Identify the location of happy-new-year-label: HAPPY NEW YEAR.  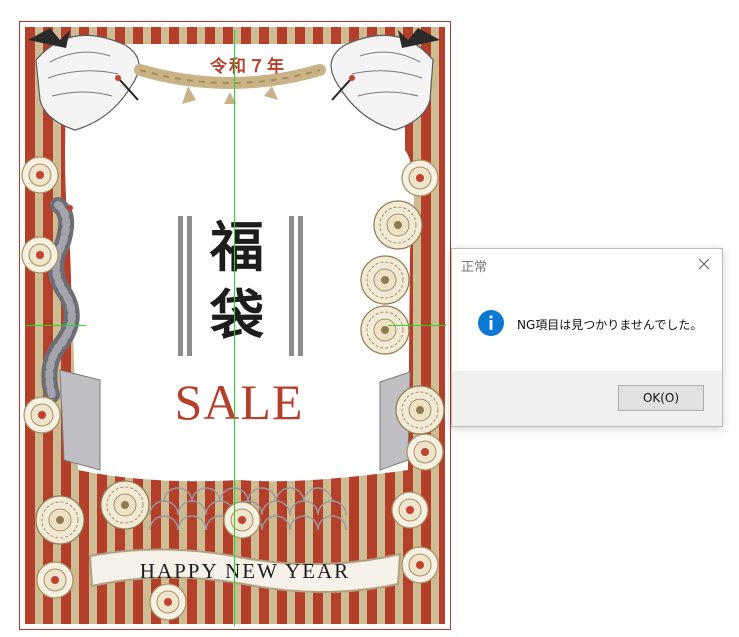
(245, 571).